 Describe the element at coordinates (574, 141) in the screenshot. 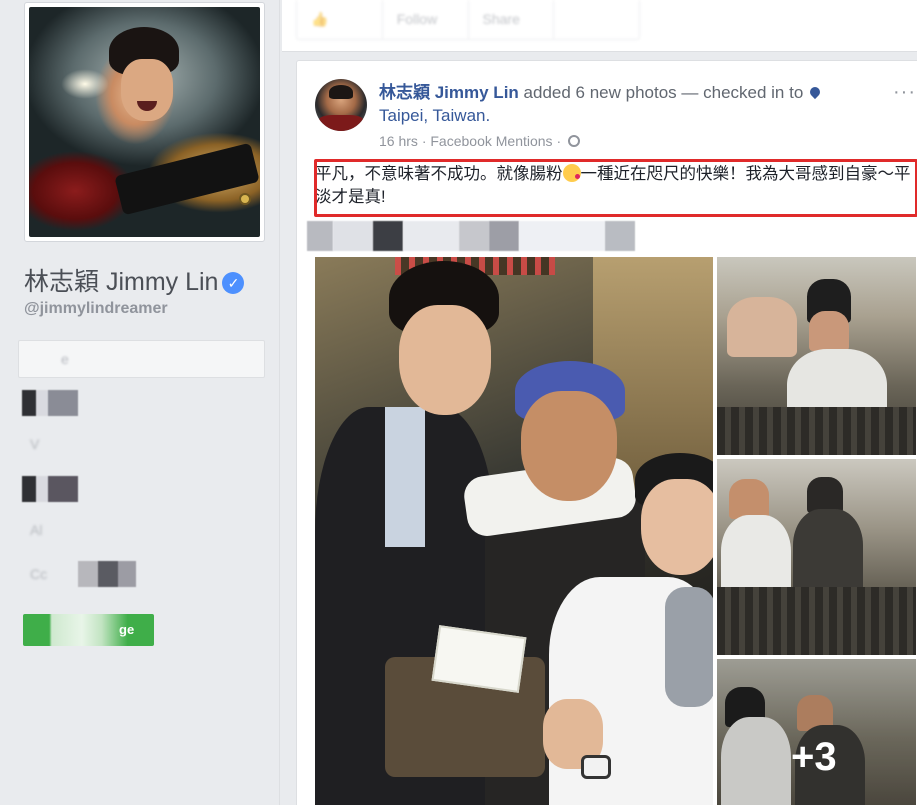

I see `globe-icon` at that location.